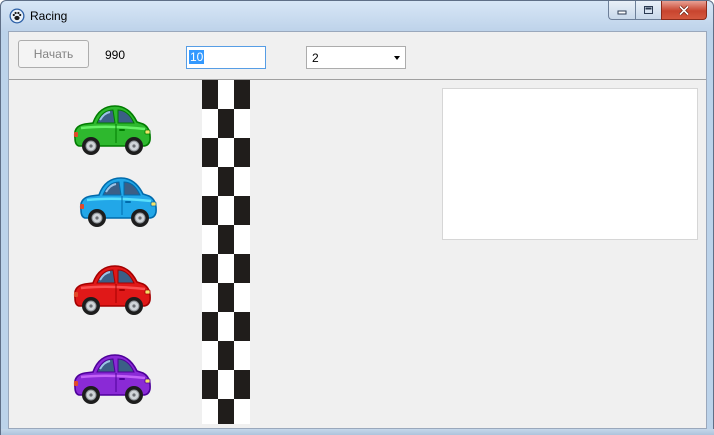 The width and height of the screenshot is (714, 435). I want to click on distance-input: 10, so click(226, 57).